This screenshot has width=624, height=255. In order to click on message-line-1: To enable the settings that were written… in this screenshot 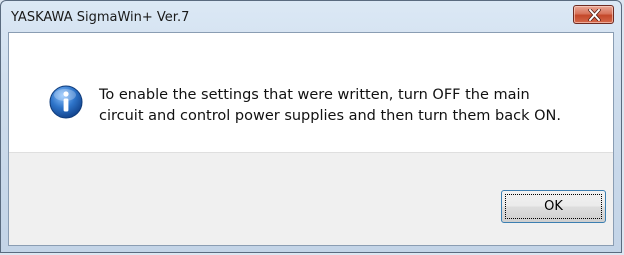, I will do `click(314, 95)`.